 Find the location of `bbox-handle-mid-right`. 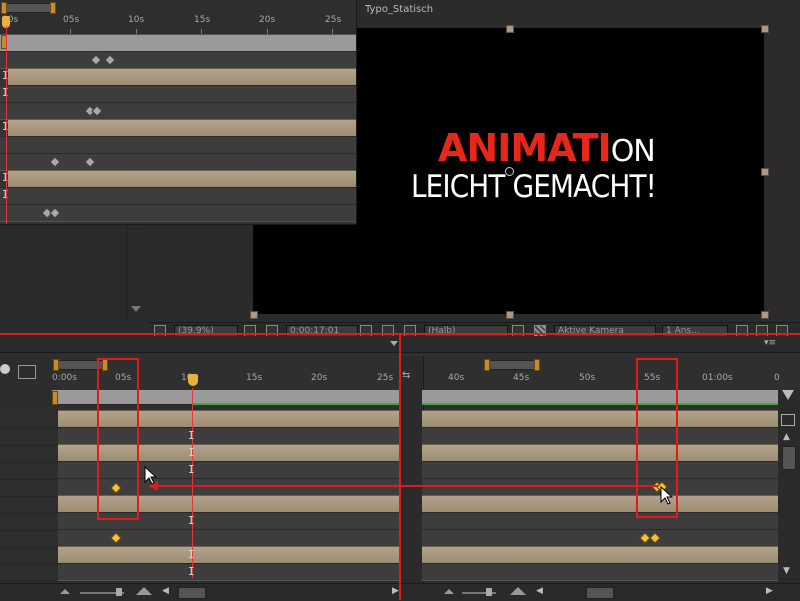

bbox-handle-mid-right is located at coordinates (765, 172).